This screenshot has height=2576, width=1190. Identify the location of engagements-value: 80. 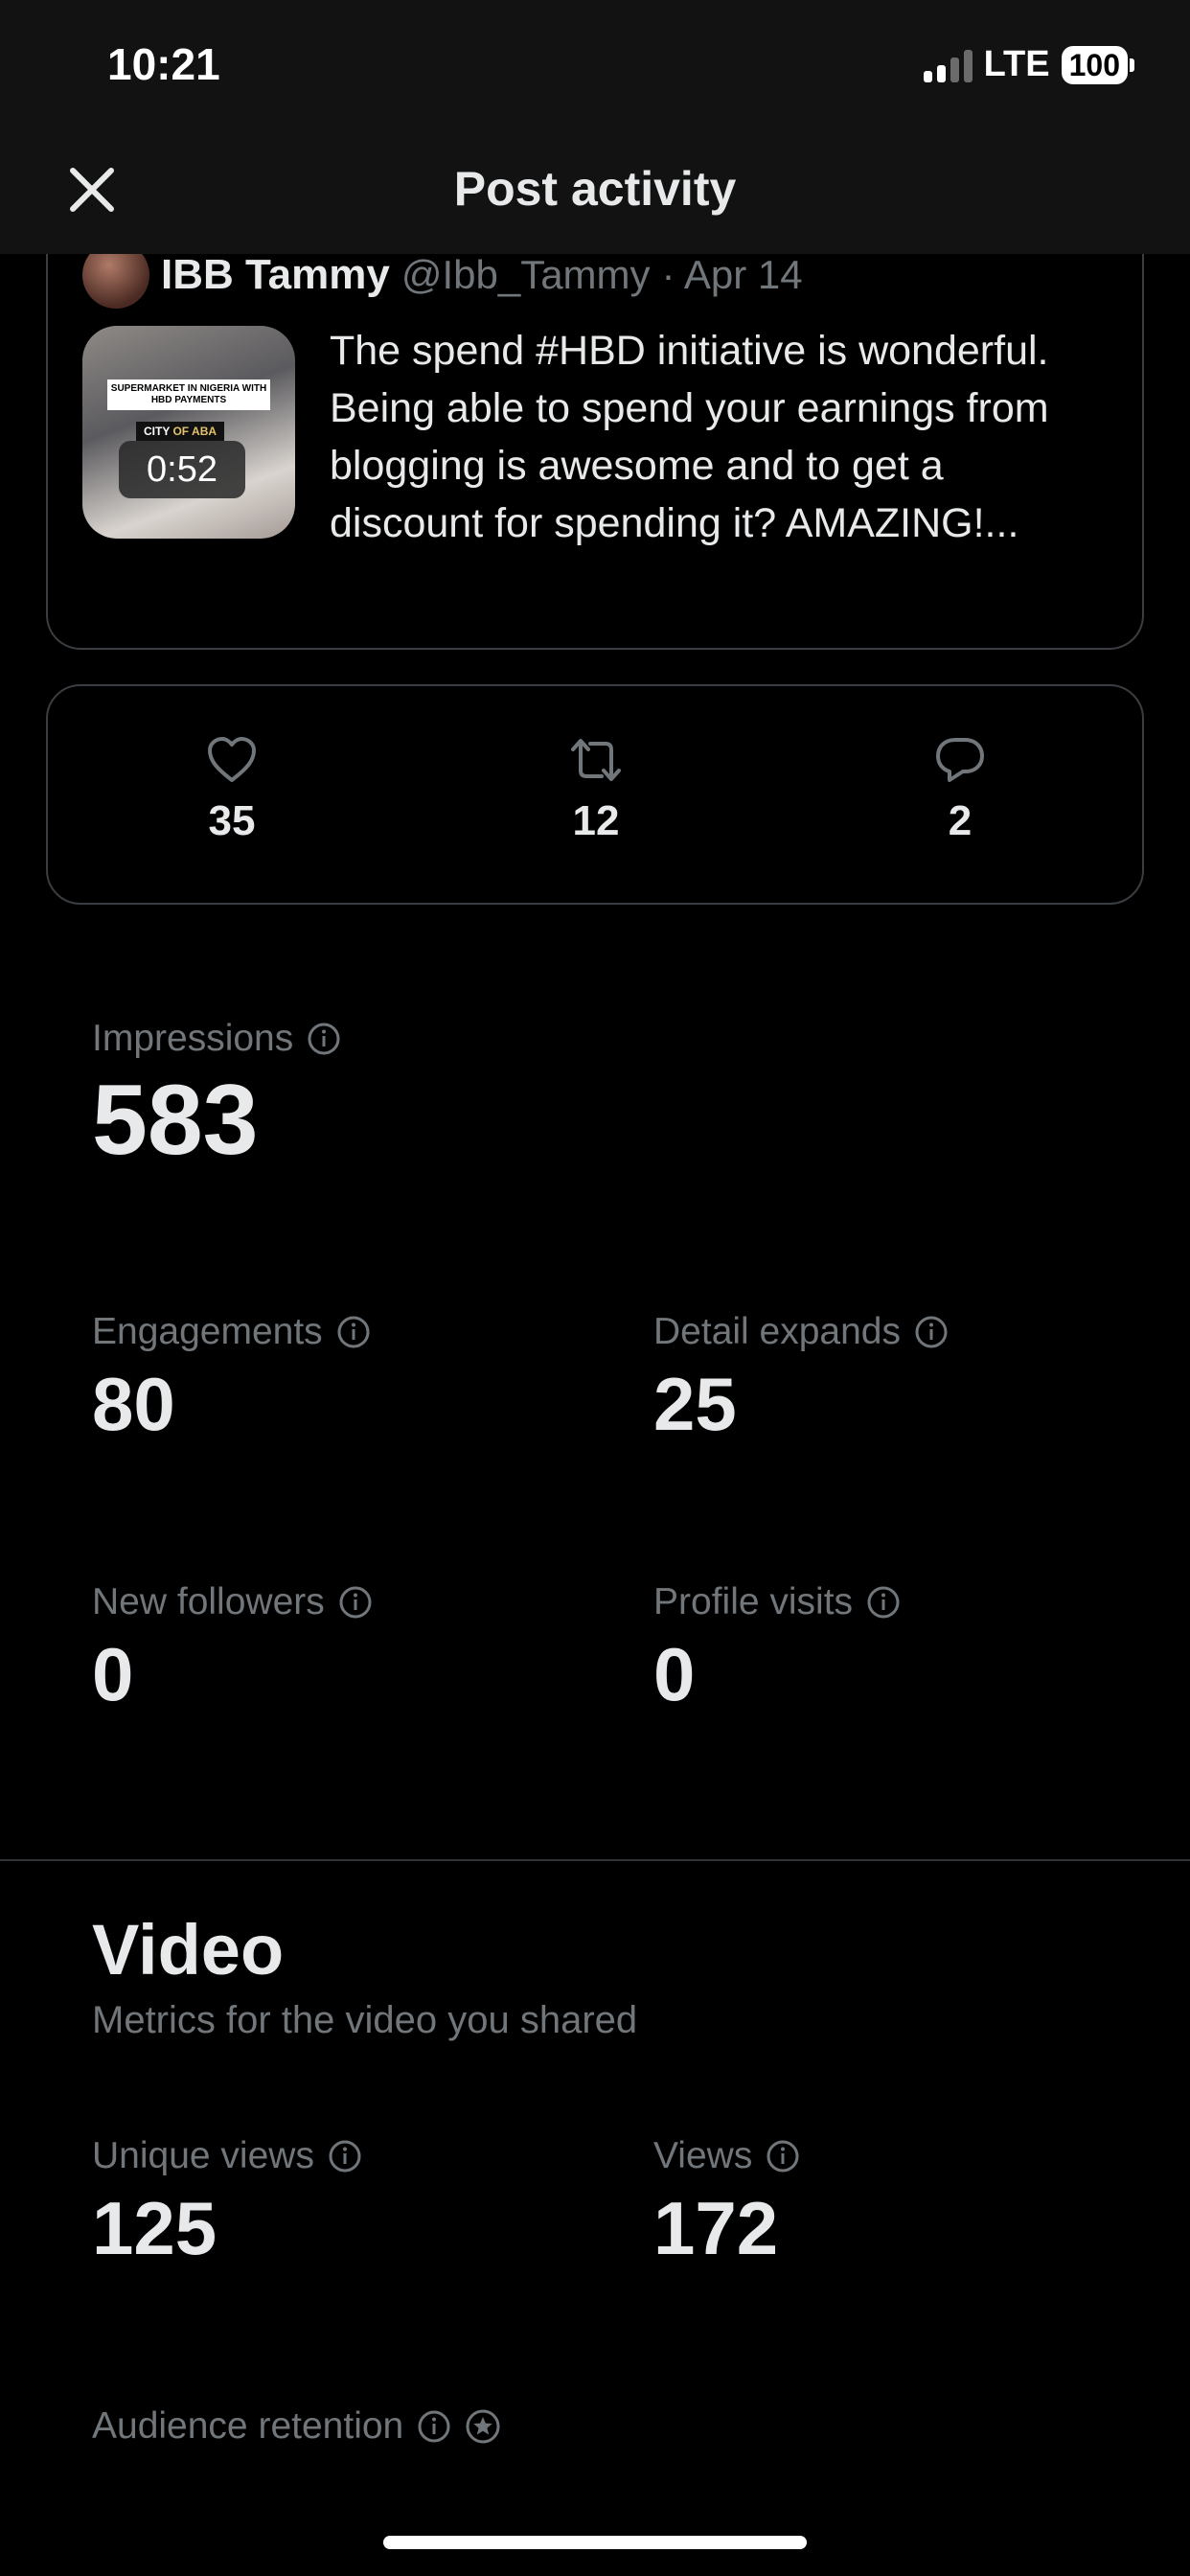
(133, 1404).